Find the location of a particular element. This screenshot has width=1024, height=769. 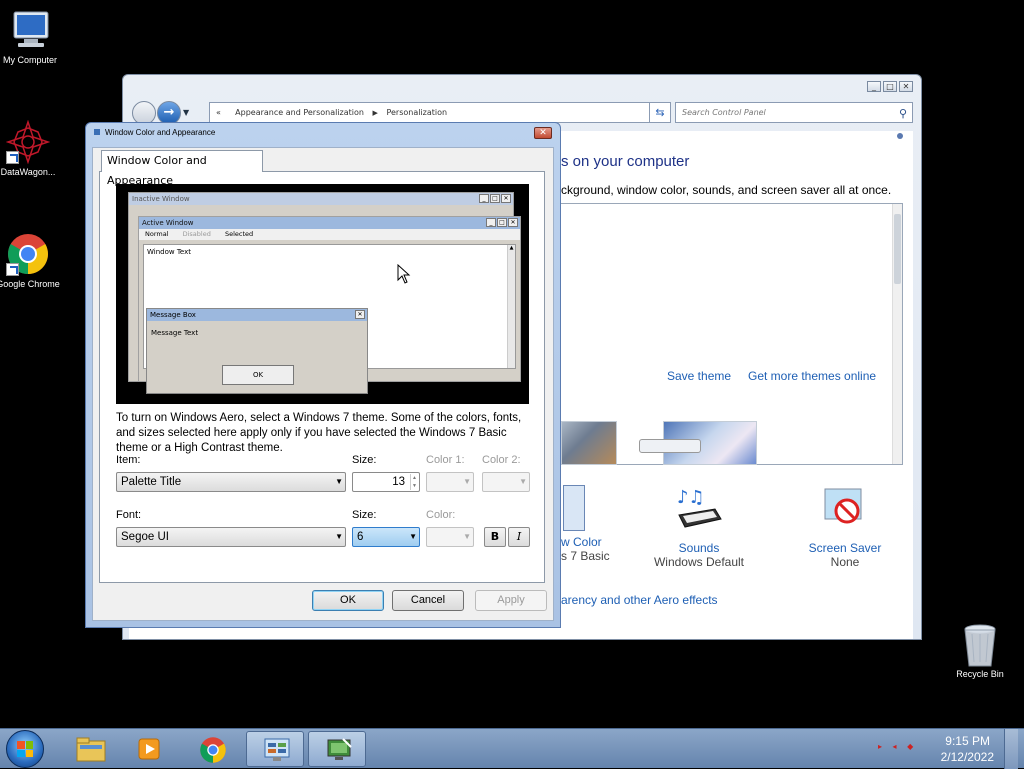

recent-pages-dropdown: ▼ is located at coordinates (186, 112).